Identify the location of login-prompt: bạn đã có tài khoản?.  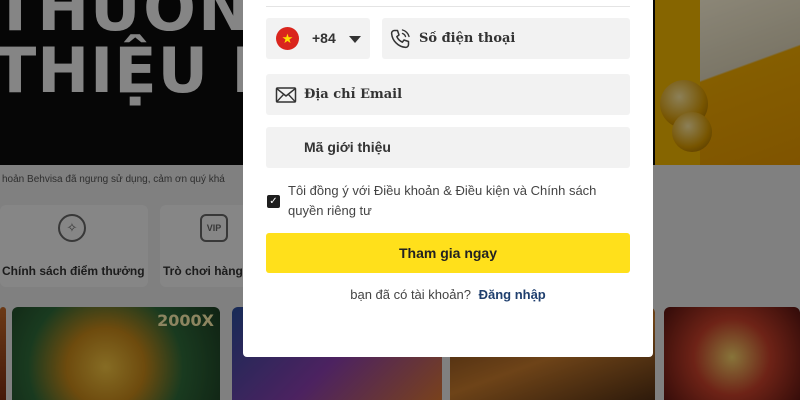
(410, 294).